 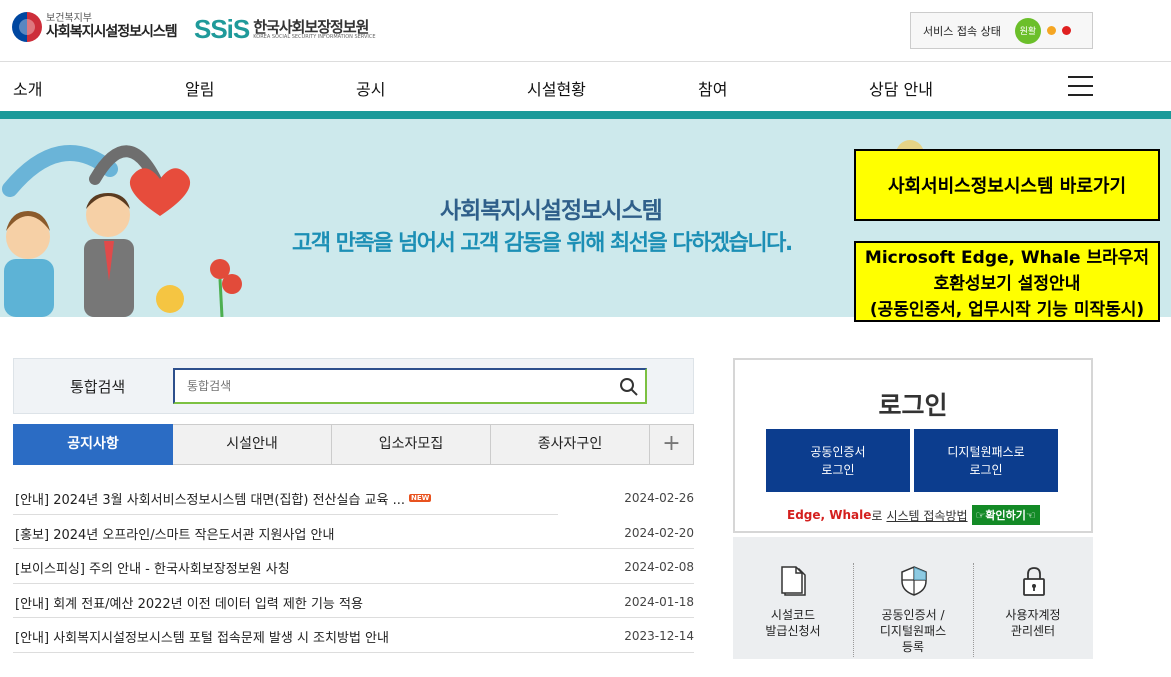 I want to click on system-access-link: 시스템 접속방법, so click(x=926, y=515).